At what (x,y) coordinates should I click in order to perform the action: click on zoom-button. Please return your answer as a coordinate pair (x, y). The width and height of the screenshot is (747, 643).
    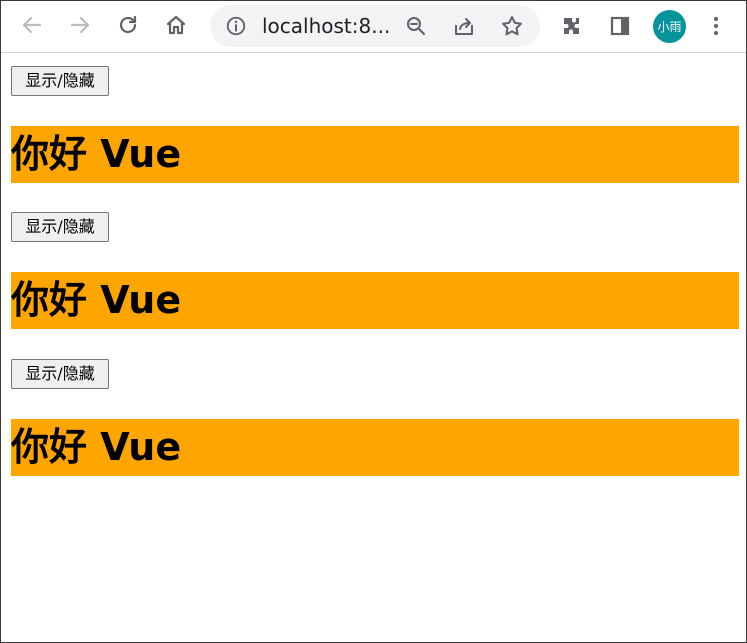
    Looking at the image, I should click on (416, 26).